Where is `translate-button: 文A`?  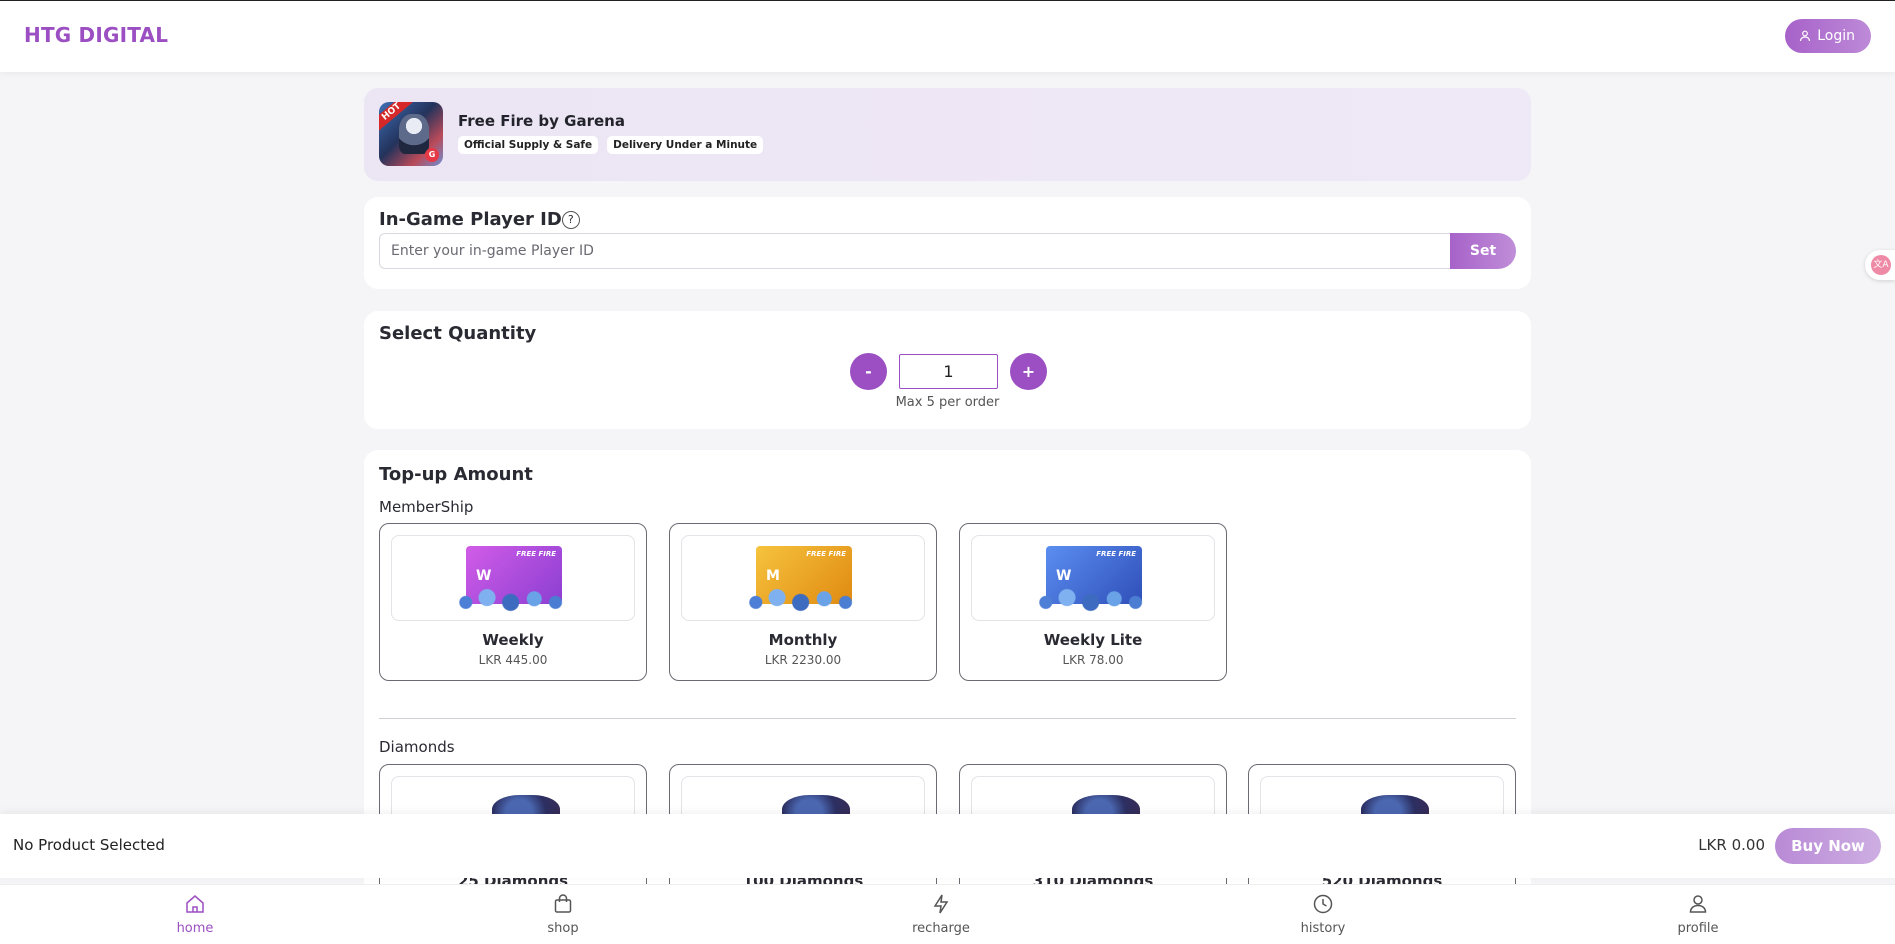 translate-button: 文A is located at coordinates (1880, 265).